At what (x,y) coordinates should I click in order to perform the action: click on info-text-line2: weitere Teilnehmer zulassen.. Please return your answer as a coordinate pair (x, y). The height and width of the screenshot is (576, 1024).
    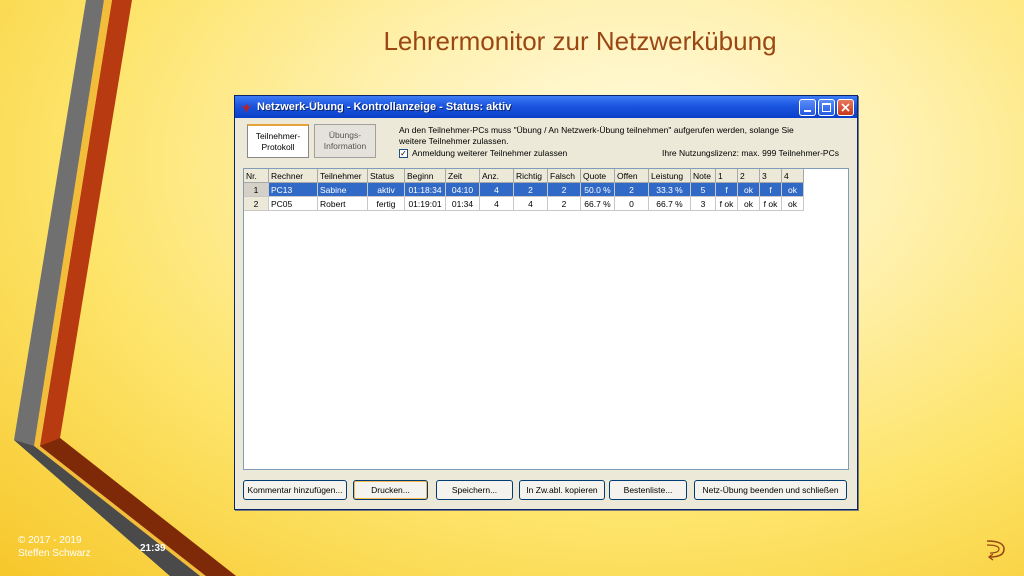
    Looking at the image, I should click on (454, 141).